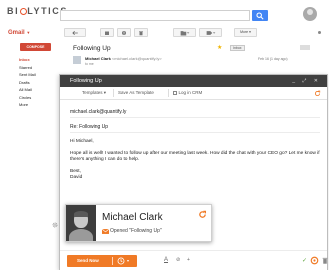 This screenshot has height=270, width=329. I want to click on sidebar-item-starred: Starred, so click(39, 68).